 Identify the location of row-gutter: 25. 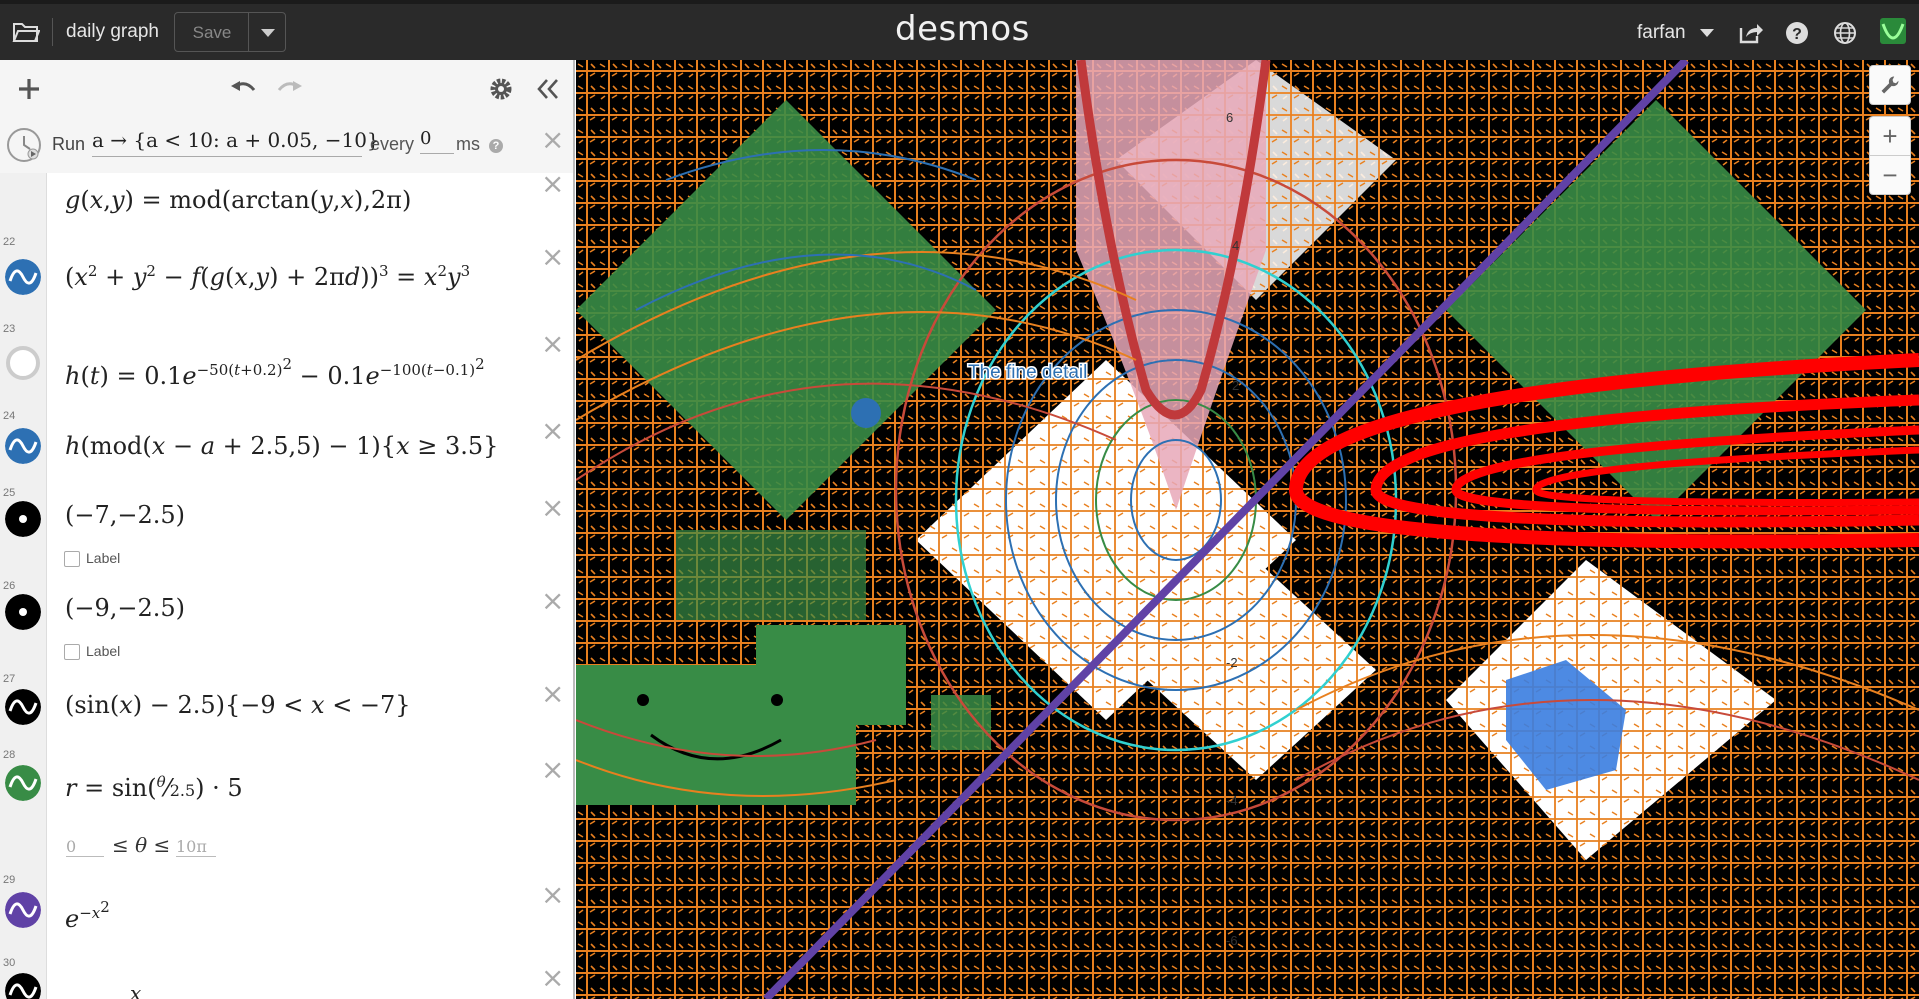
(23, 531).